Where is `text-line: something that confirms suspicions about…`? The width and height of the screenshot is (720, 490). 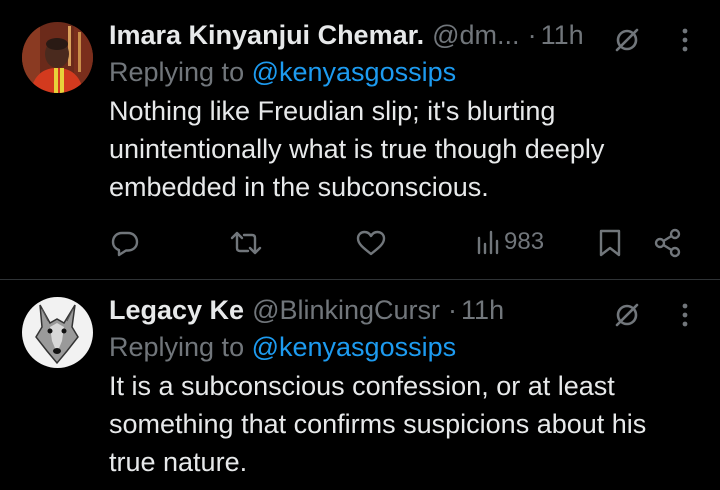 text-line: something that confirms suspicions about… is located at coordinates (378, 424).